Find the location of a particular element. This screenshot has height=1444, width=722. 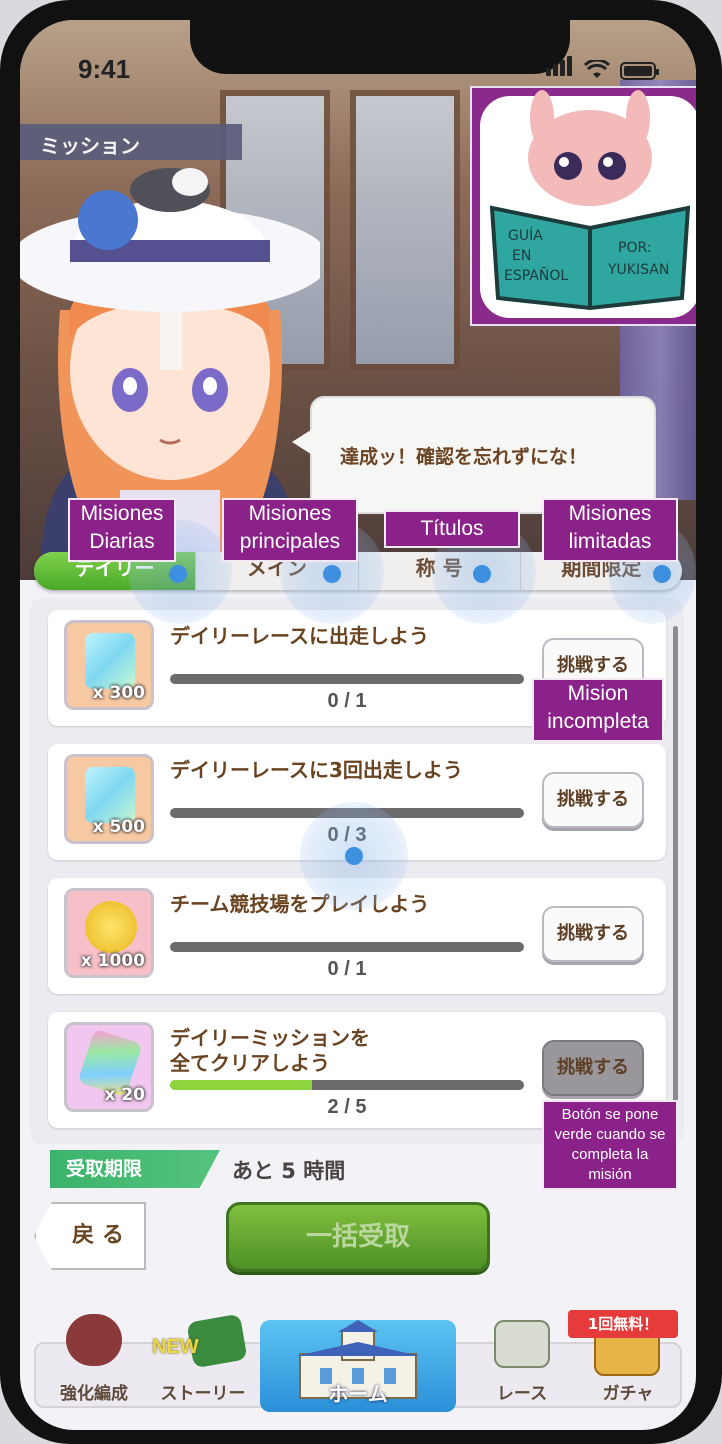

status-time: 9:41 is located at coordinates (104, 69).